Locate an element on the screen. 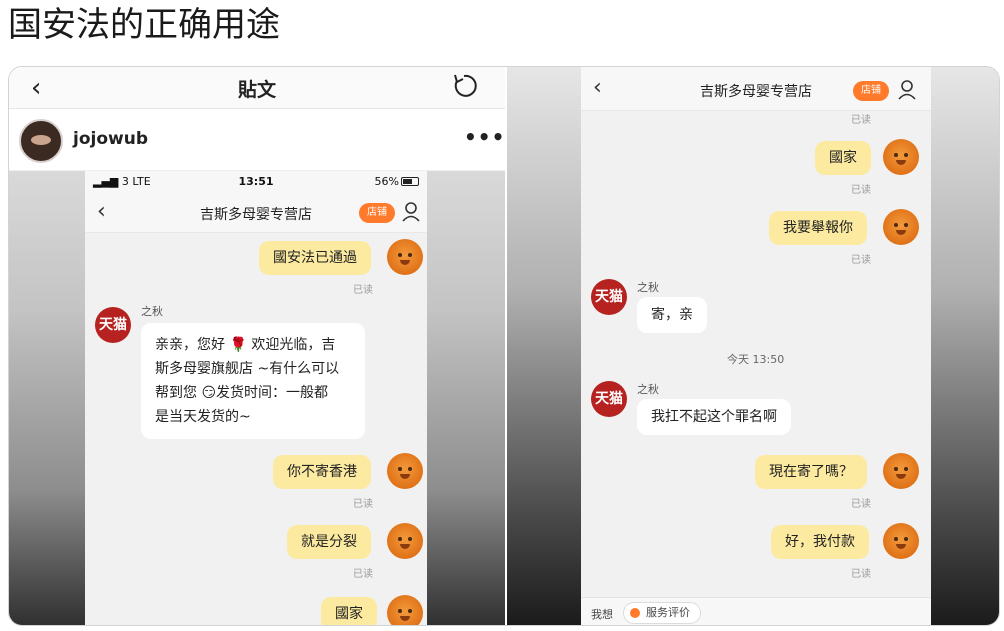 Image resolution: width=1004 pixels, height=631 pixels. timestamp: 今天 13:50 is located at coordinates (756, 359).